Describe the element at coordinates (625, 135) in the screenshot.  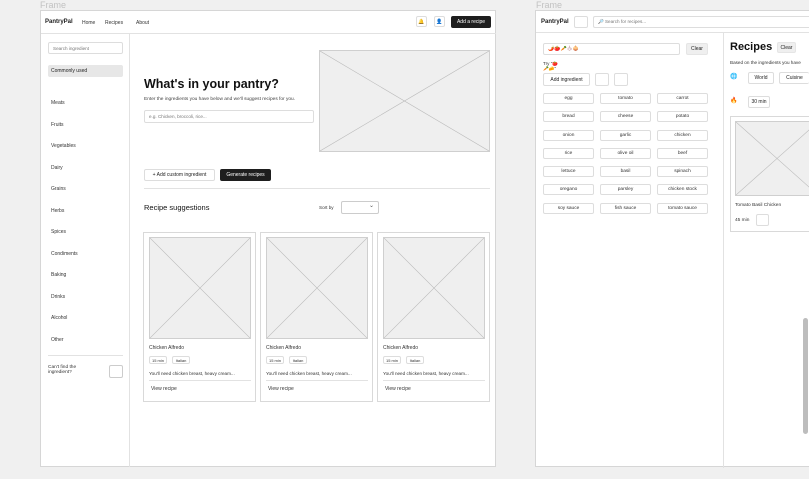
I see `ingredient-chip: garlic` at that location.